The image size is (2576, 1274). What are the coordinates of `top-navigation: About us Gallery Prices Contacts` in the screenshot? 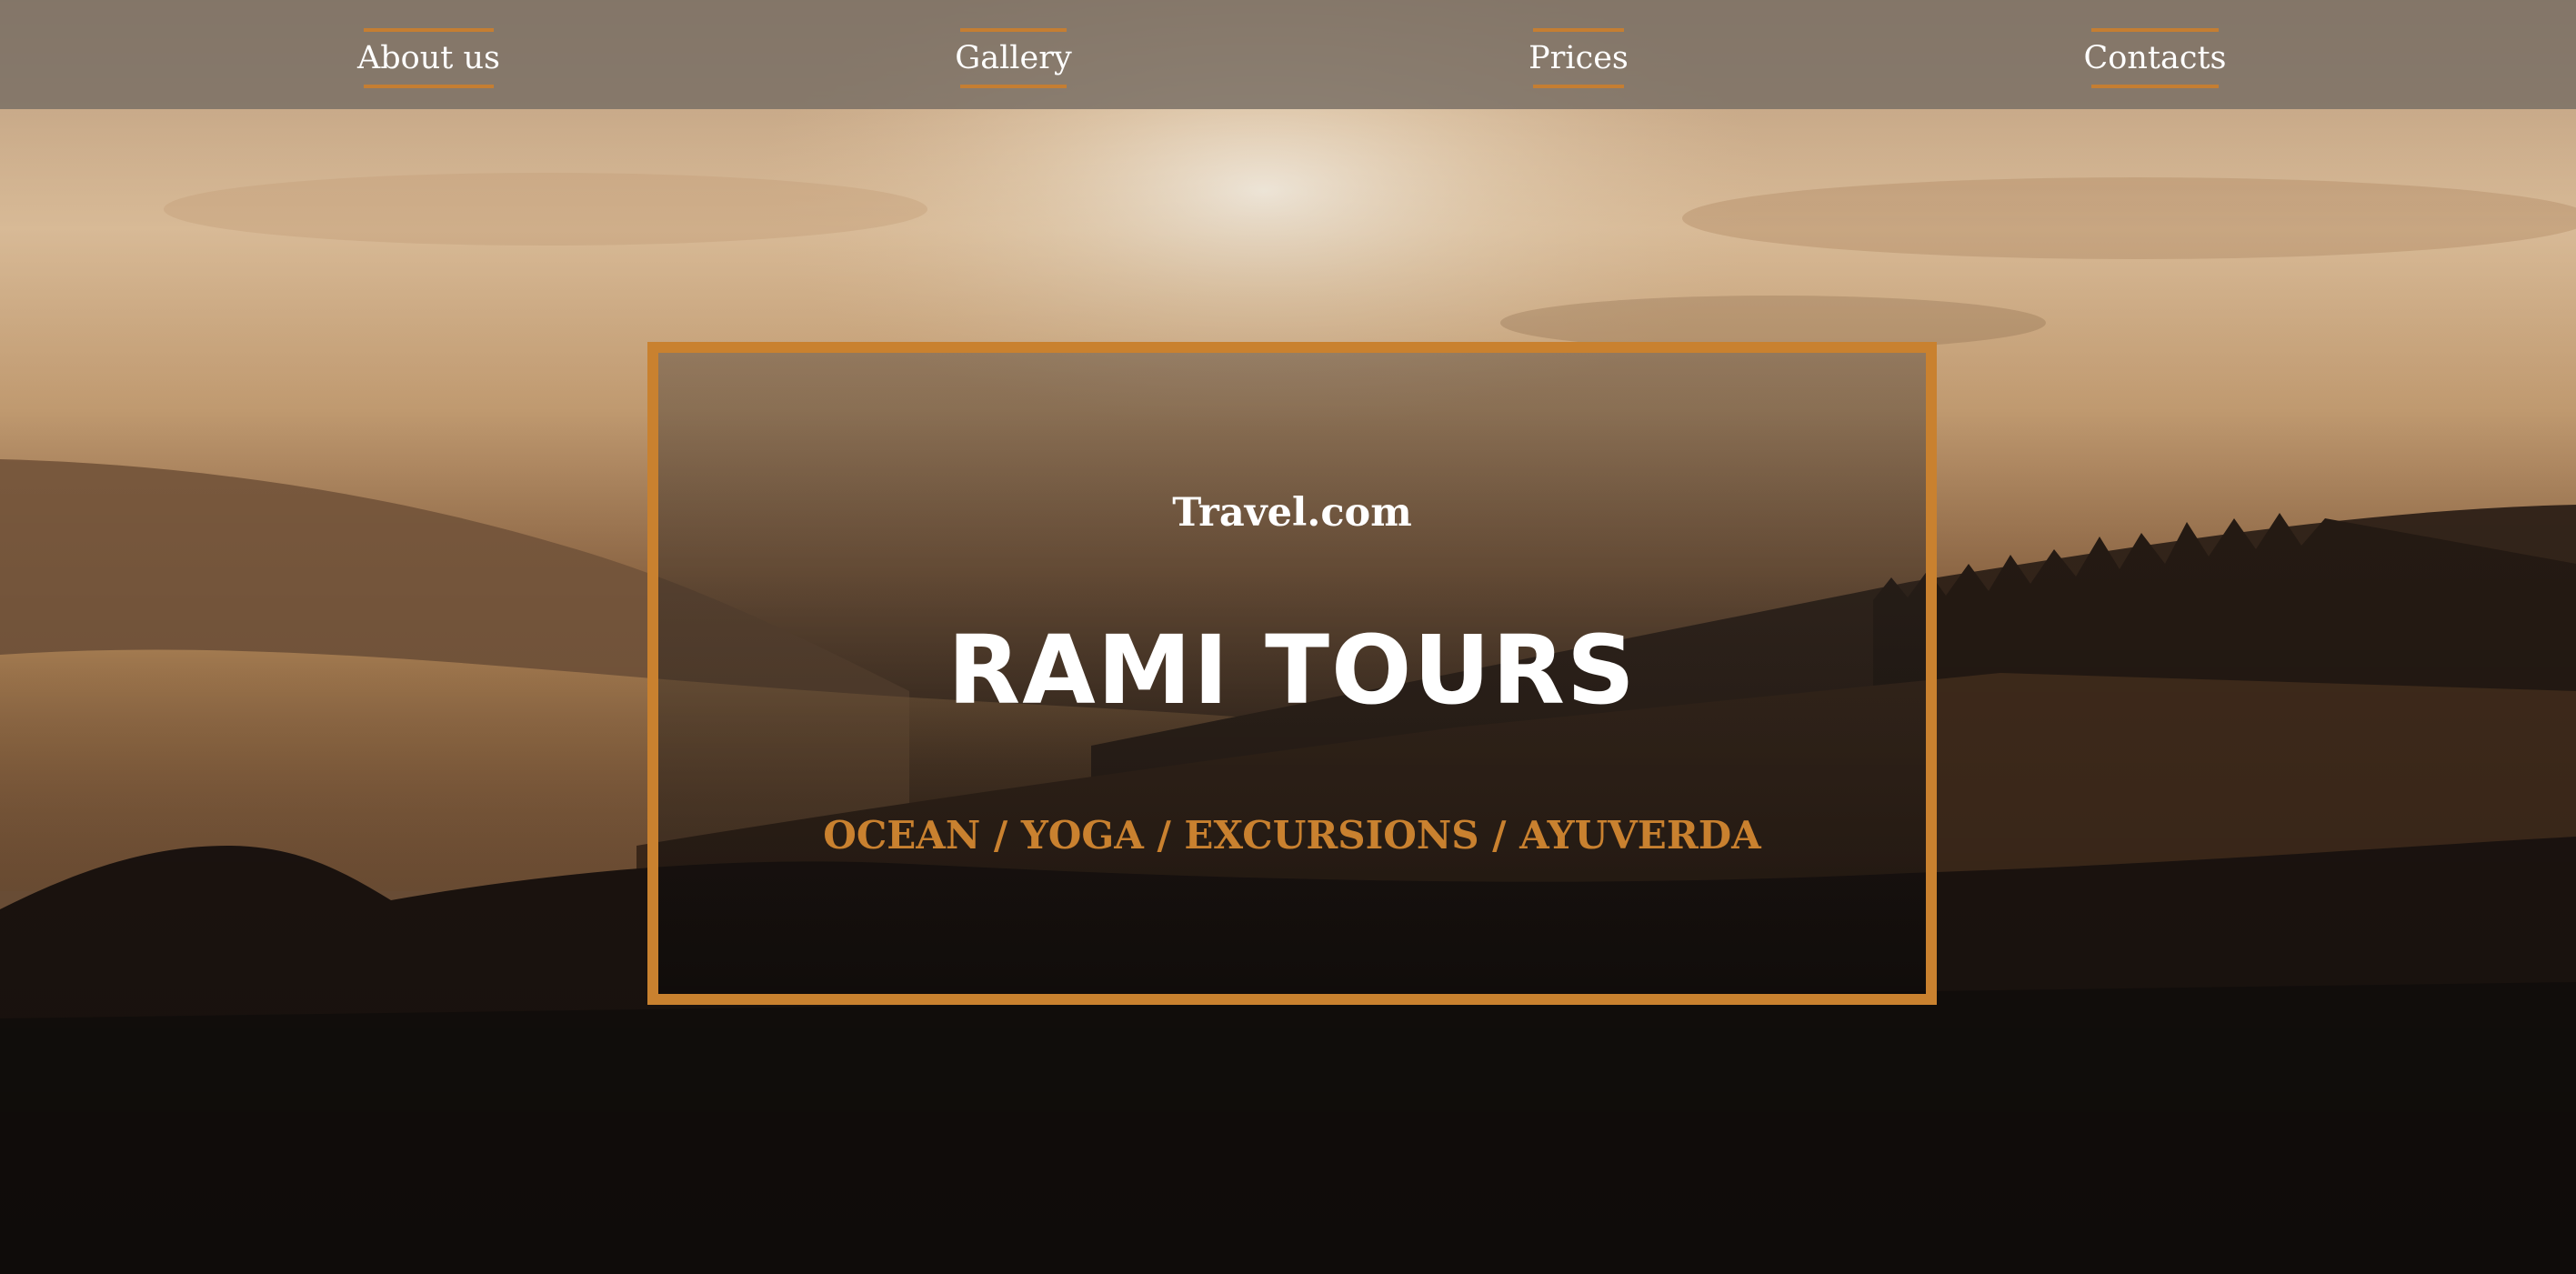 It's located at (1288, 54).